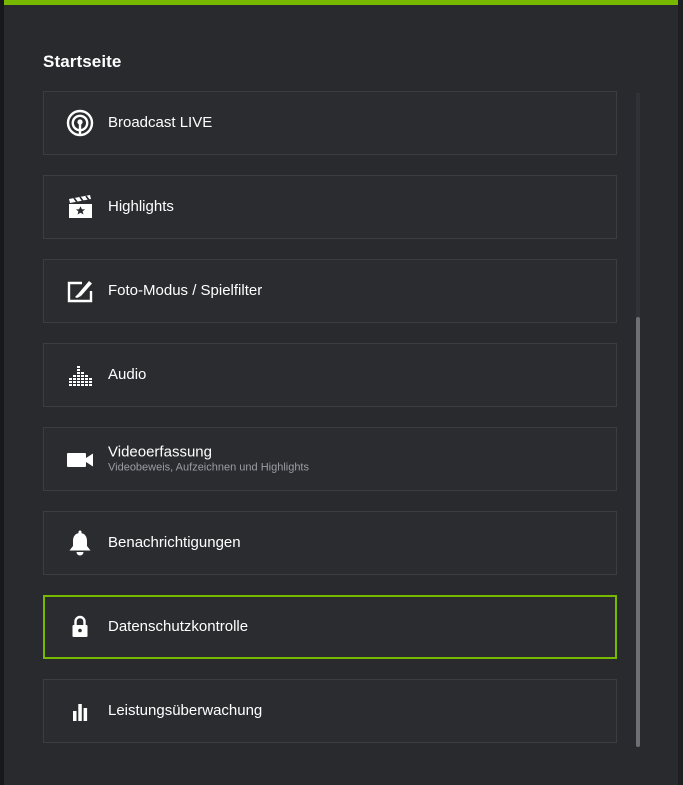  Describe the element at coordinates (208, 467) in the screenshot. I see `menu-item-sublabel: Videobeweis, Aufzeichnen und Highlights` at that location.